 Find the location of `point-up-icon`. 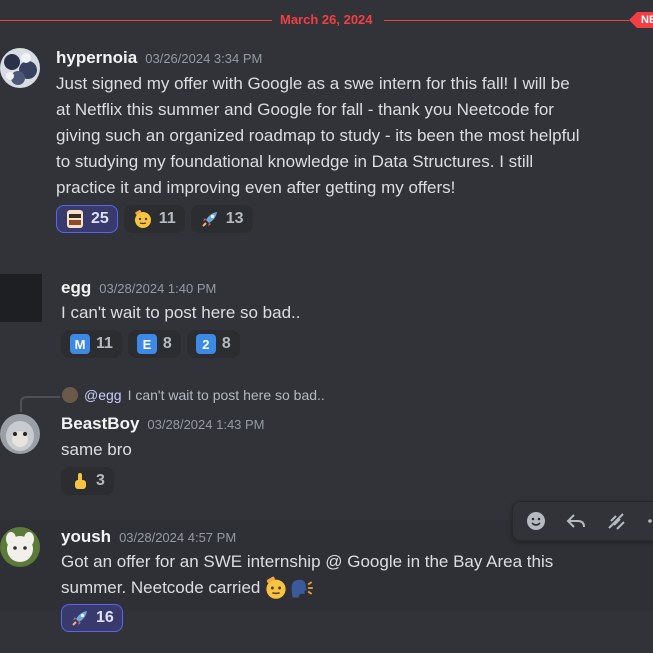

point-up-icon is located at coordinates (80, 481).